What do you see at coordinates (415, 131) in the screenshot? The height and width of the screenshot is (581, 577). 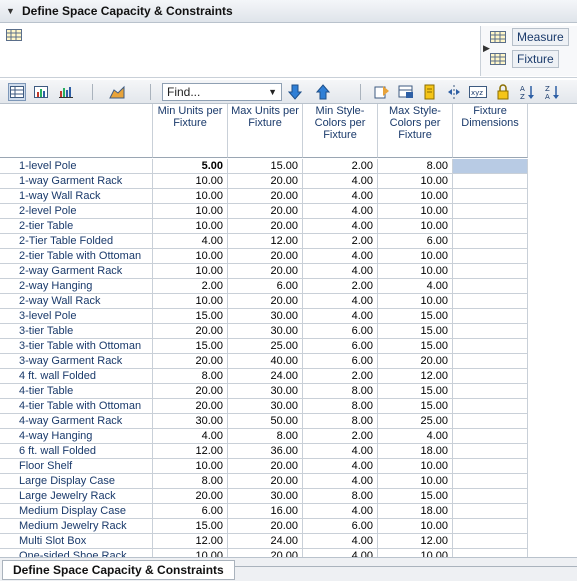 I see `column-header-max-style-colors: Max Style-Colors per Fixture` at bounding box center [415, 131].